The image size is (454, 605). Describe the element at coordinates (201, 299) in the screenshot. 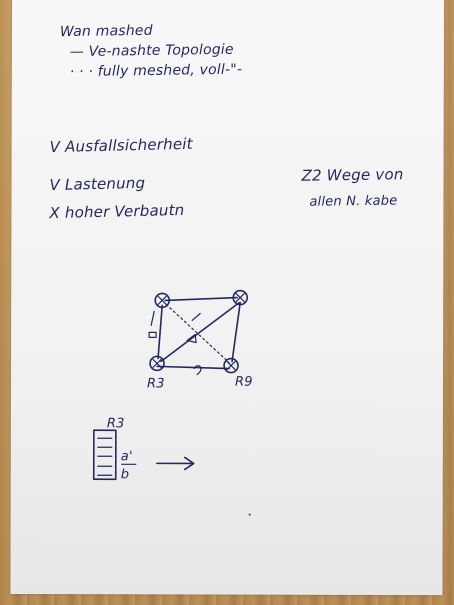

I see `link-top` at that location.